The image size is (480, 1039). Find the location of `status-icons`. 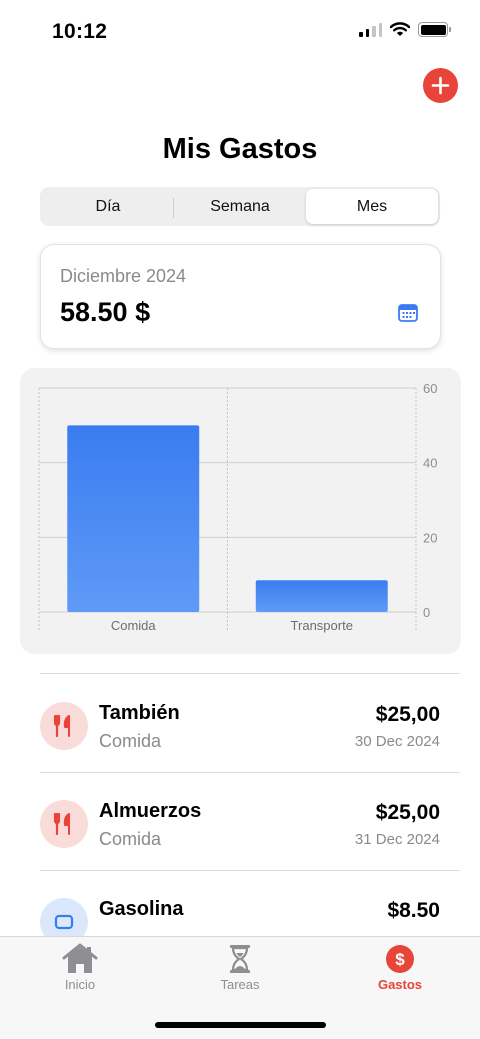

status-icons is located at coordinates (405, 29).